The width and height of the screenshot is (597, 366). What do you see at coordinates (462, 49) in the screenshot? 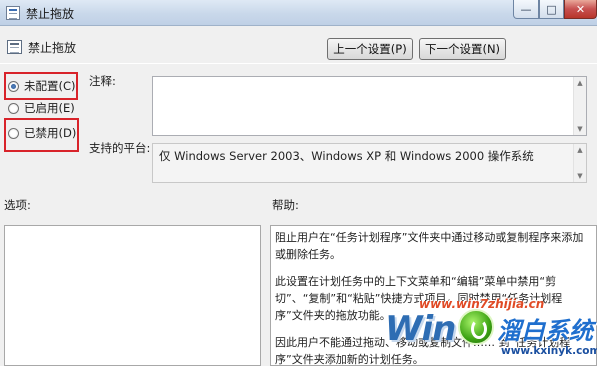
I see `next-setting-button: 下一个设置(N)` at bounding box center [462, 49].